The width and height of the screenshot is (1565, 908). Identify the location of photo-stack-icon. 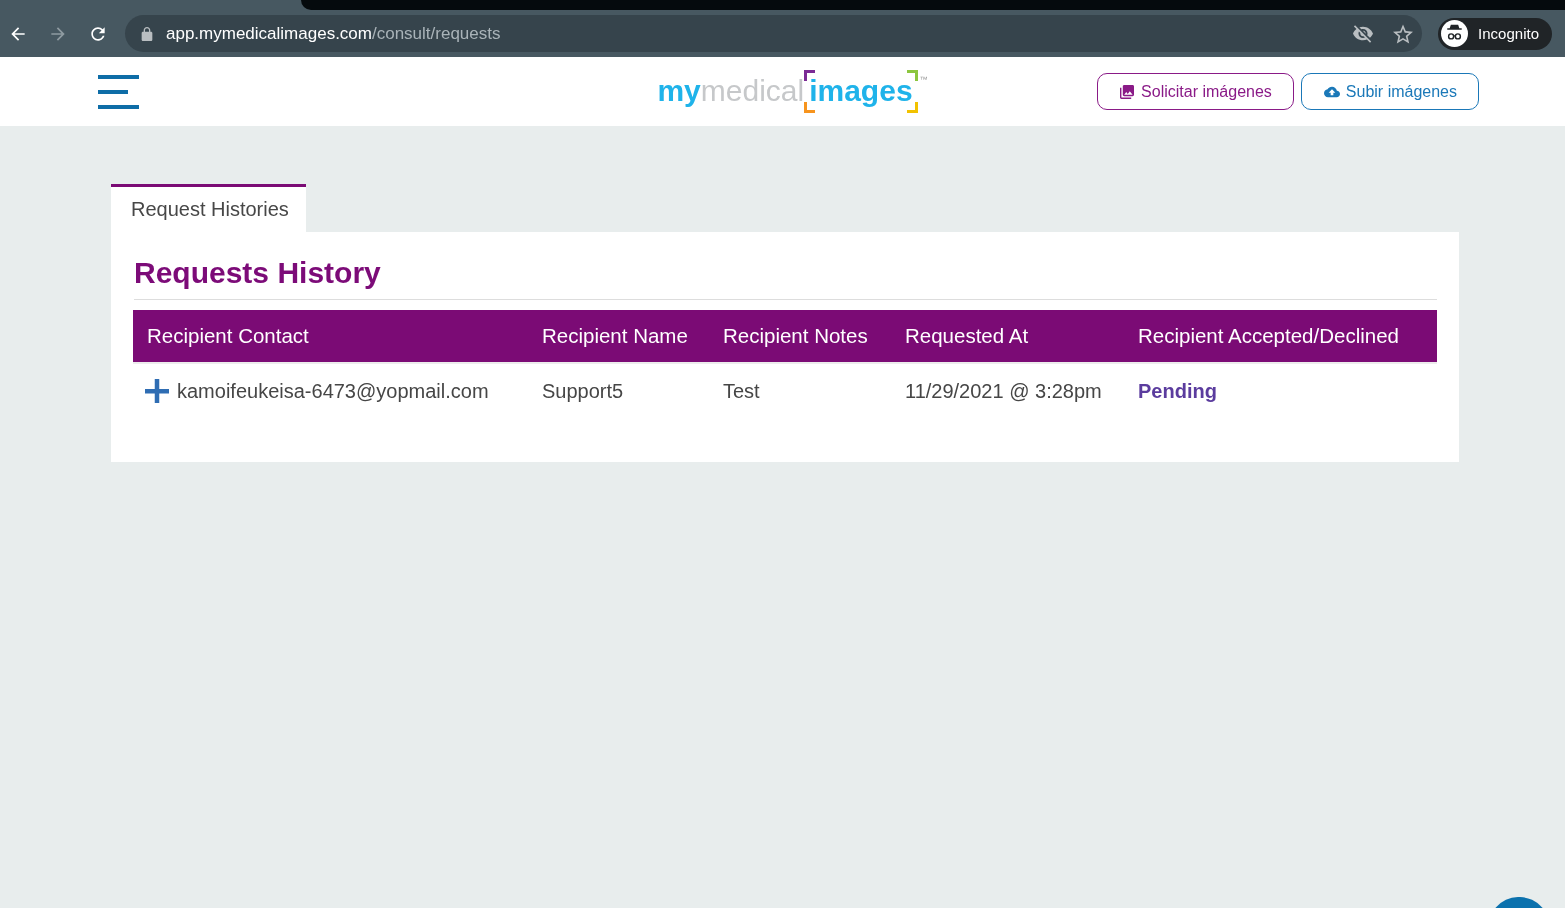
(1127, 91).